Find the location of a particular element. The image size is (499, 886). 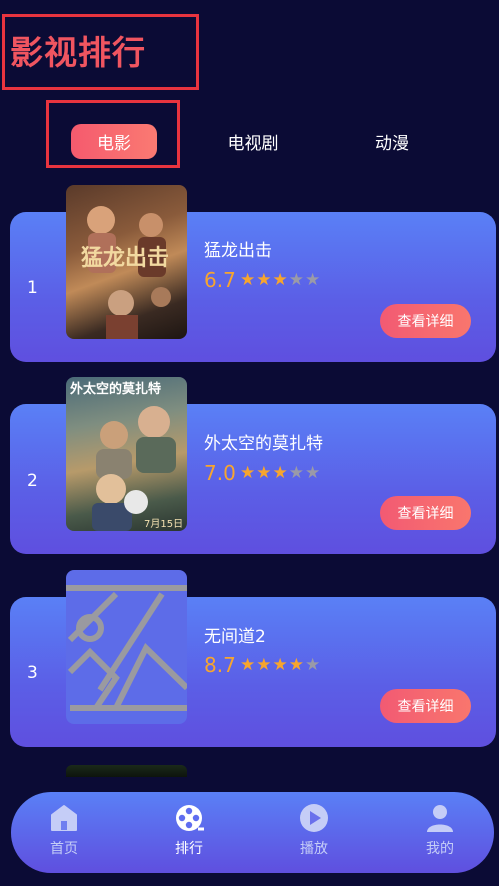

tab-anime: 动漫 is located at coordinates (392, 141).